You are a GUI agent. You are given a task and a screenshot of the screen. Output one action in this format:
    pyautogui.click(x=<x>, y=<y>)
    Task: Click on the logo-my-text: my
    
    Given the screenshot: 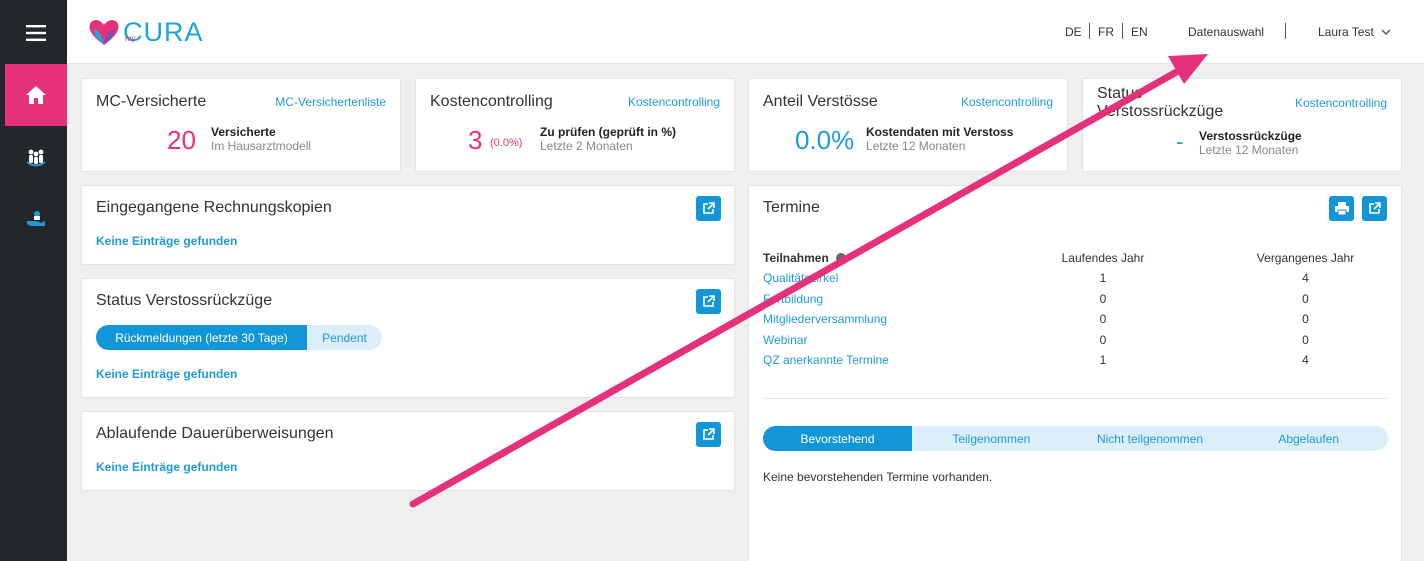 What is the action you would take?
    pyautogui.click(x=130, y=38)
    